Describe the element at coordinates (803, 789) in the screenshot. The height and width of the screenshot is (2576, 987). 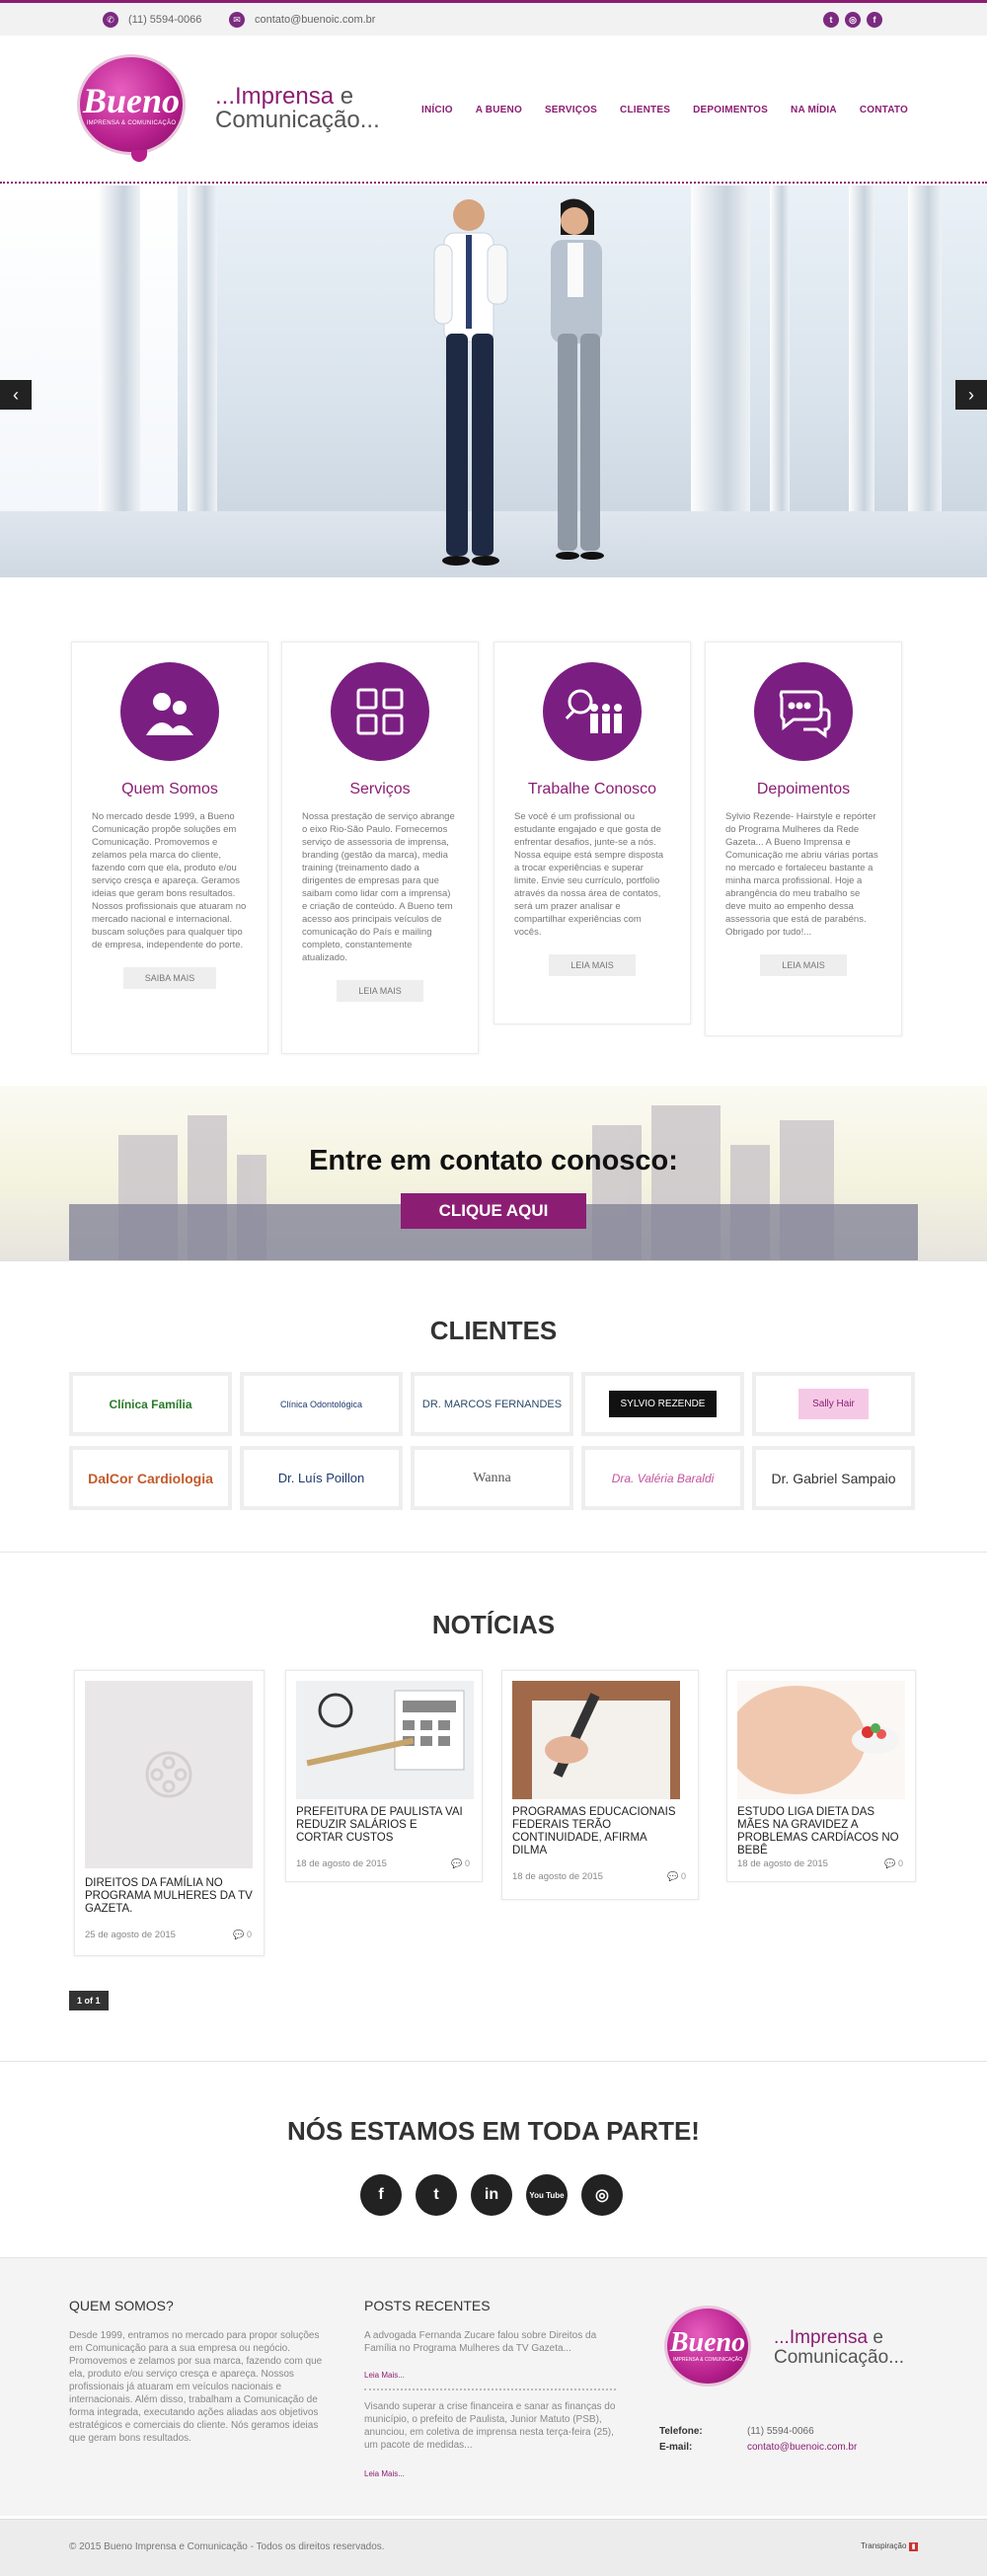
I see `feature-title: Depoimentos` at that location.